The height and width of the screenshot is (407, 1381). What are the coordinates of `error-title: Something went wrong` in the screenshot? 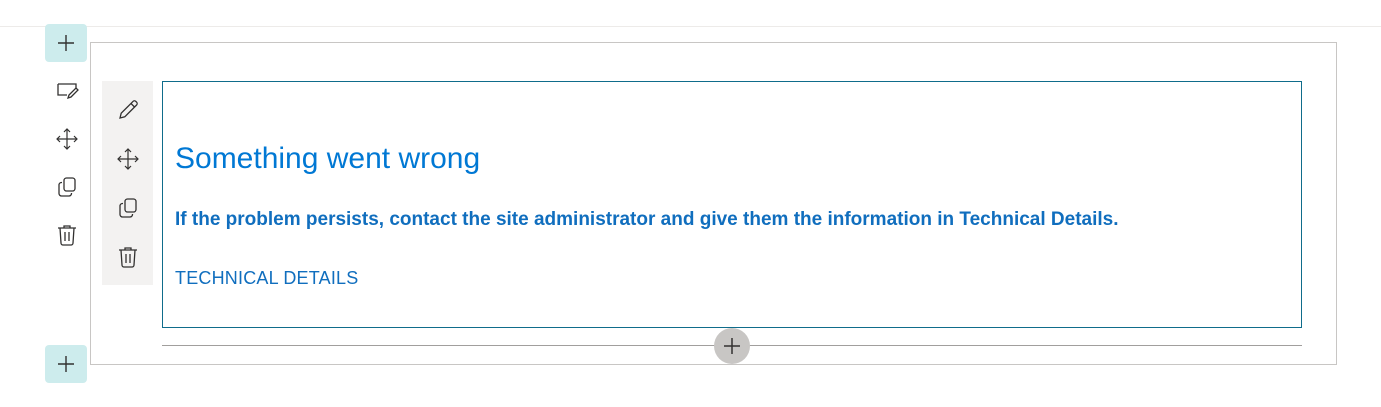 It's located at (328, 158).